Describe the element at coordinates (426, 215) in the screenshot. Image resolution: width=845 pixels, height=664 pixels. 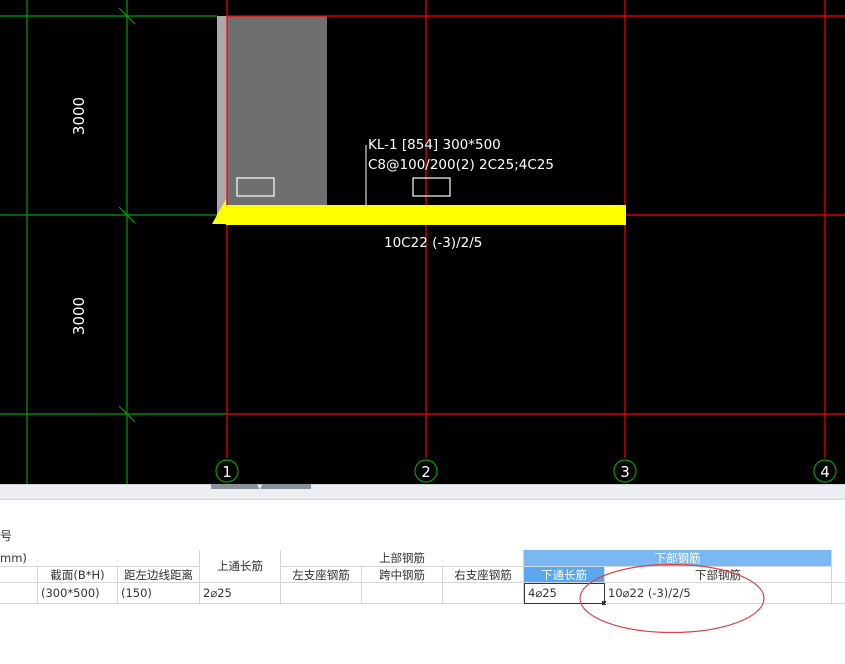
I see `beam-kl1` at that location.